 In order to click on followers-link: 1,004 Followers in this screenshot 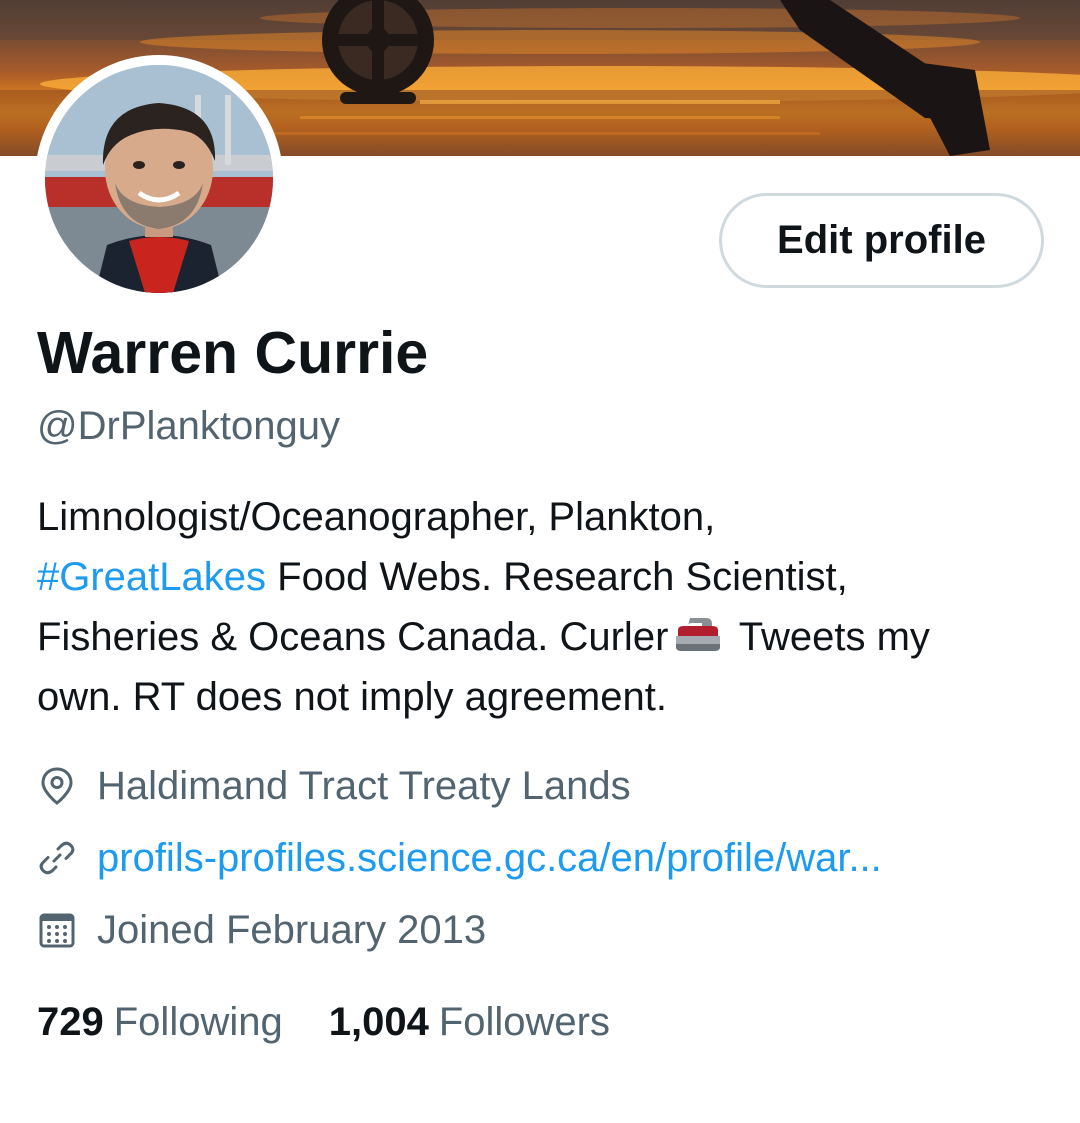, I will do `click(469, 1022)`.